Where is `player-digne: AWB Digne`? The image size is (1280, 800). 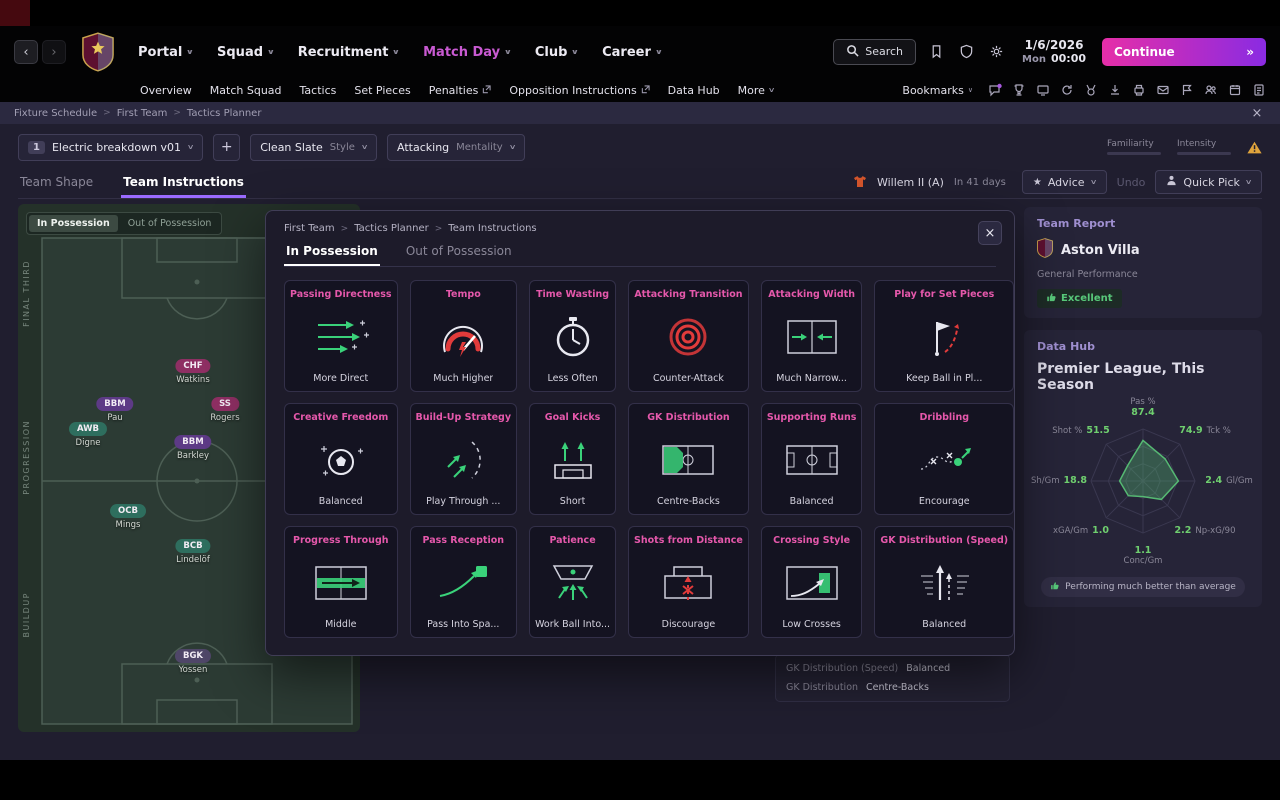
player-digne: AWB Digne is located at coordinates (88, 432).